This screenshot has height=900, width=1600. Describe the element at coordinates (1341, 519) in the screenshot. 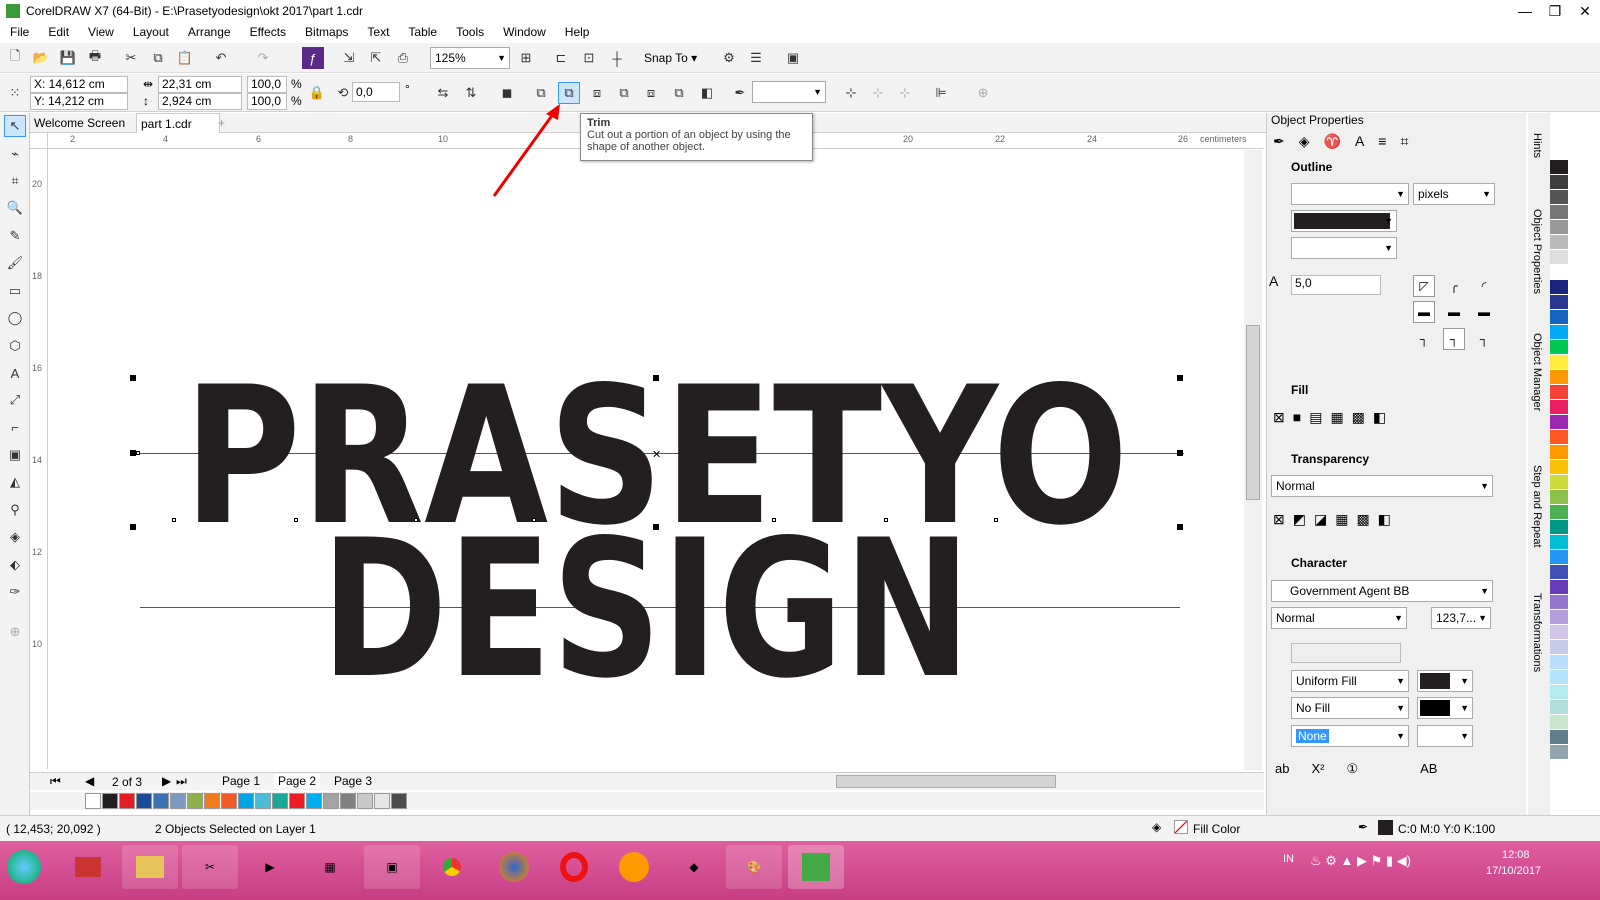

I see `pattern-transparency-icon: ▦` at that location.